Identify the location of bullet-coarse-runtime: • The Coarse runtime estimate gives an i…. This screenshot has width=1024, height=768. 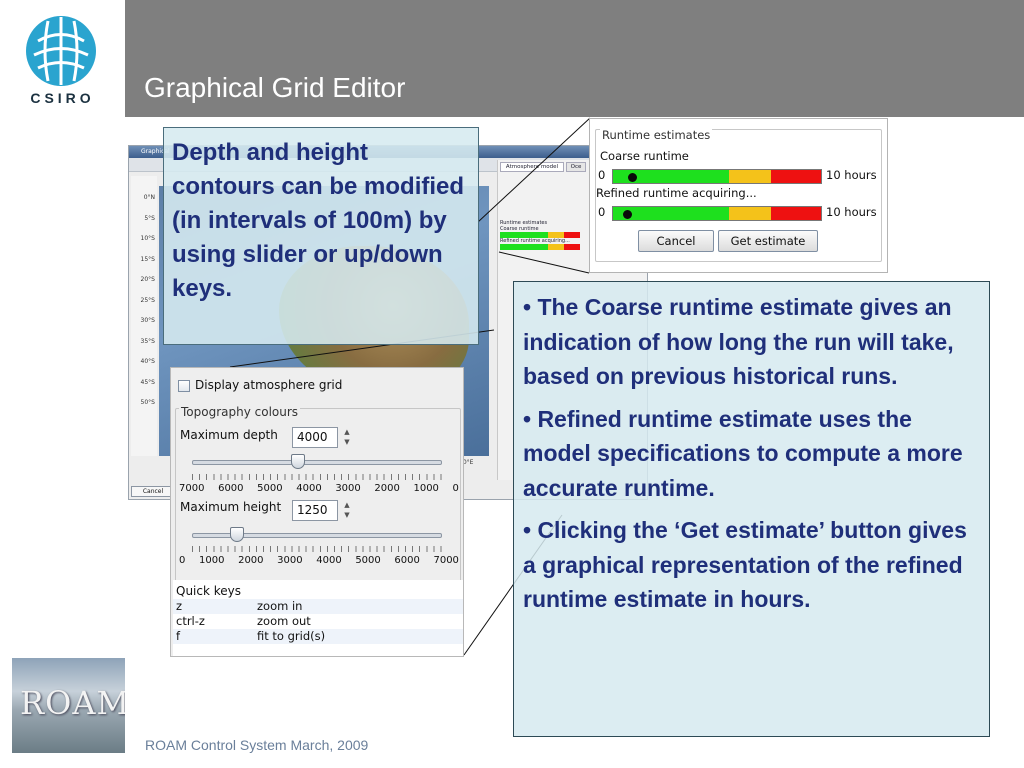
(738, 341).